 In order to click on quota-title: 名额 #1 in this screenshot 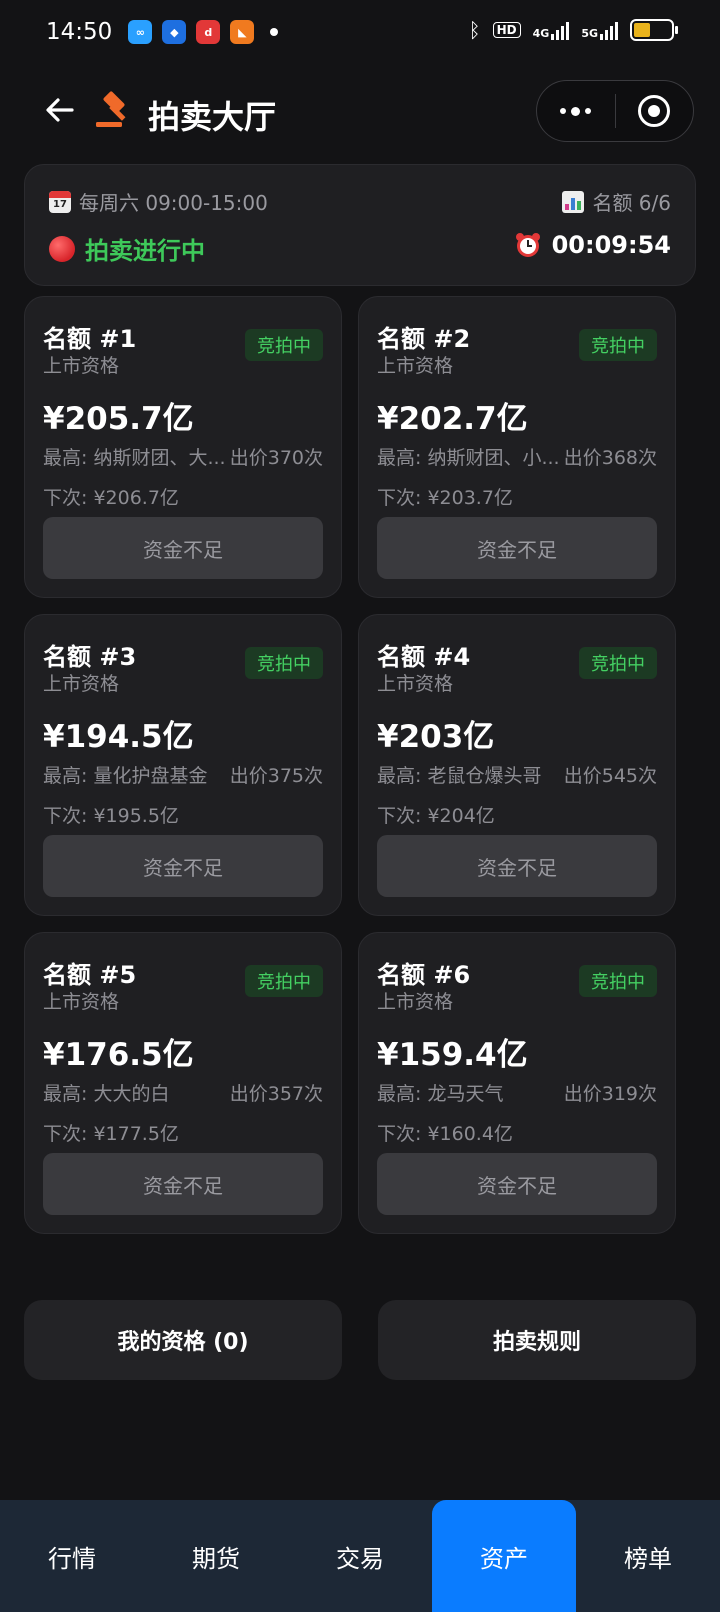, I will do `click(90, 339)`.